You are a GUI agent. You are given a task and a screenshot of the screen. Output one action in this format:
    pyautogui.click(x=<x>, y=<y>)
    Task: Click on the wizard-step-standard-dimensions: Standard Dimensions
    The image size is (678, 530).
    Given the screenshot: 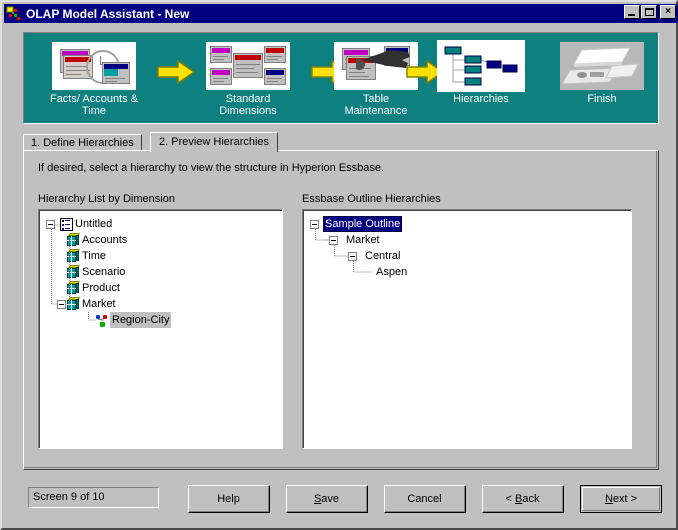 What is the action you would take?
    pyautogui.click(x=248, y=79)
    